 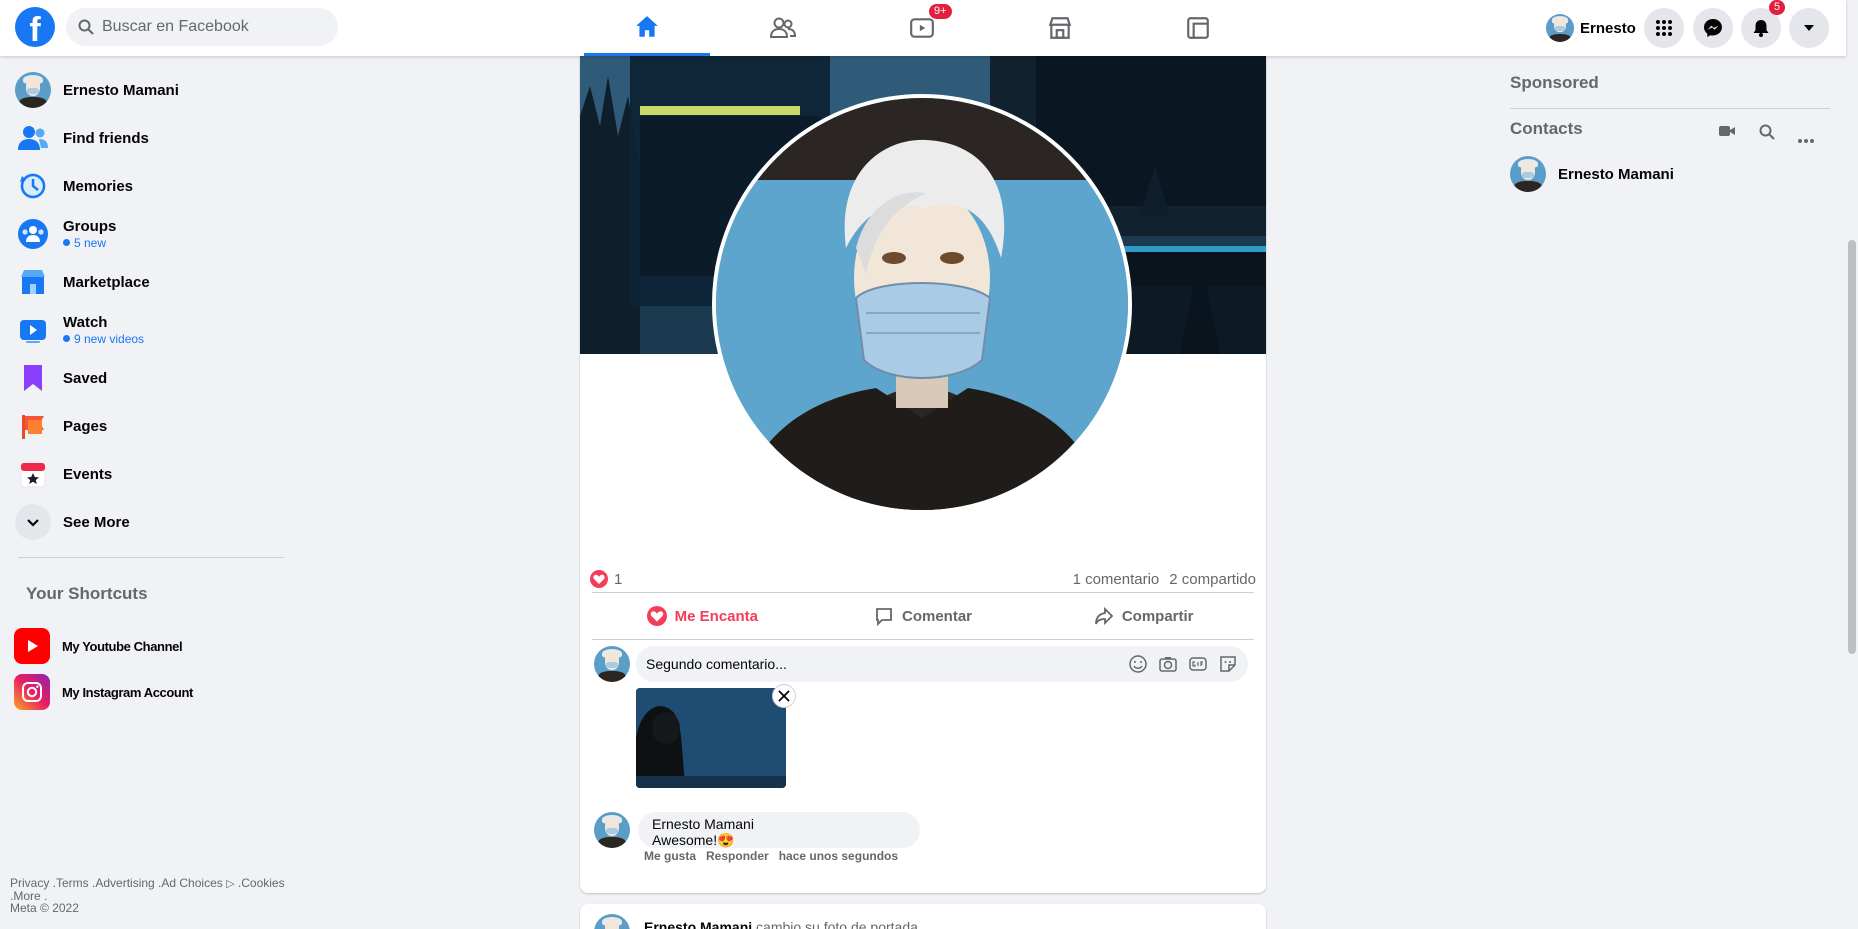 What do you see at coordinates (87, 593) in the screenshot?
I see `shortcuts-title: Your Shortcuts` at bounding box center [87, 593].